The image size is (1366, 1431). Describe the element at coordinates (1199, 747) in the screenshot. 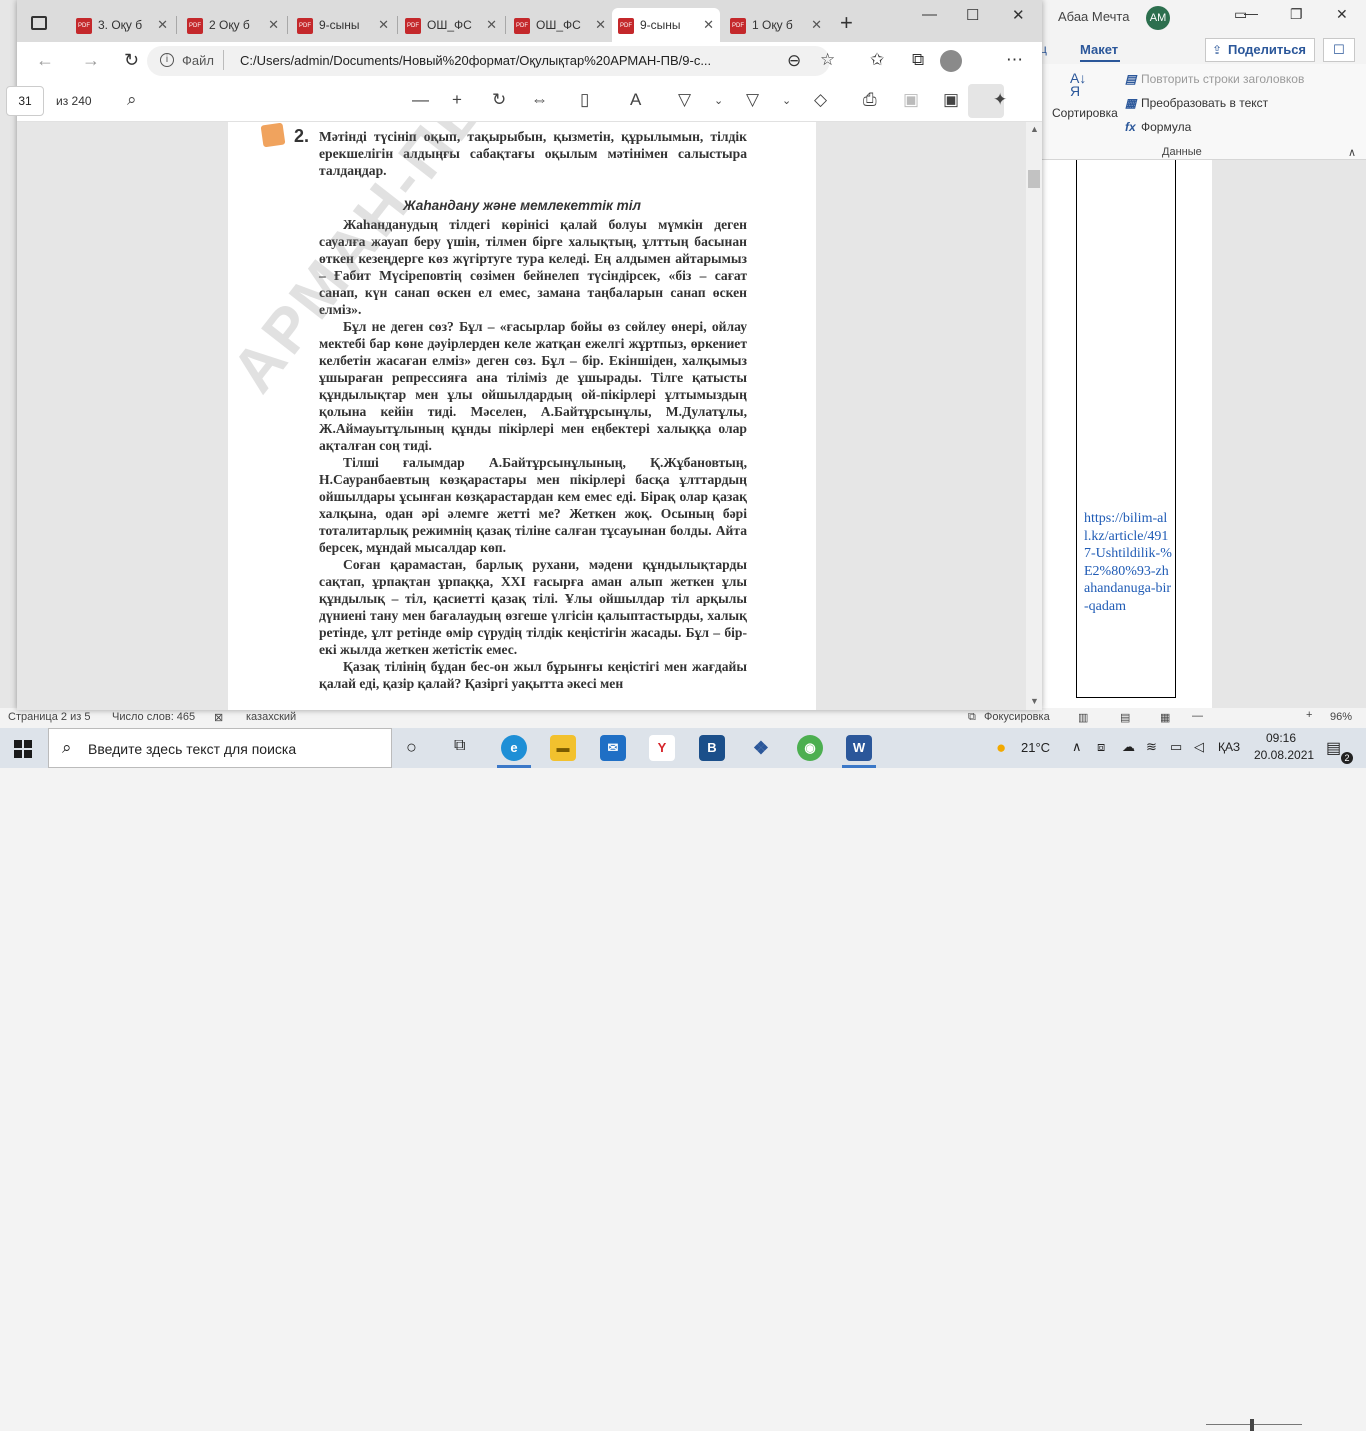

I see `volume-icon: ◁` at that location.